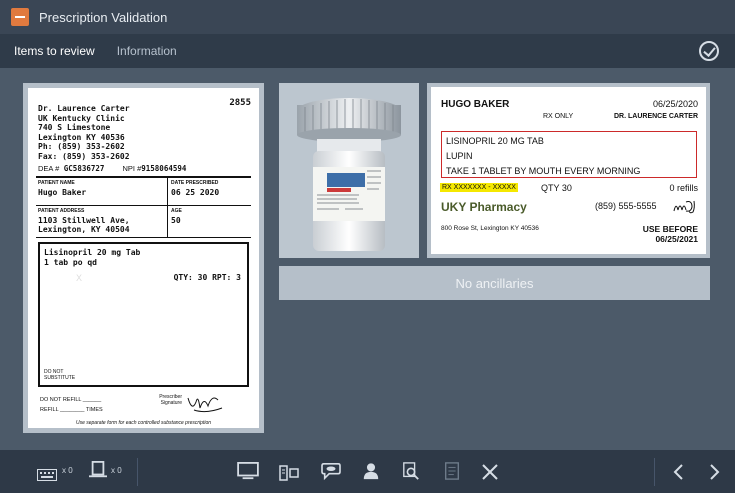 This screenshot has height=493, width=735. I want to click on bottom-toolbar: x 0 x 0, so click(367, 471).